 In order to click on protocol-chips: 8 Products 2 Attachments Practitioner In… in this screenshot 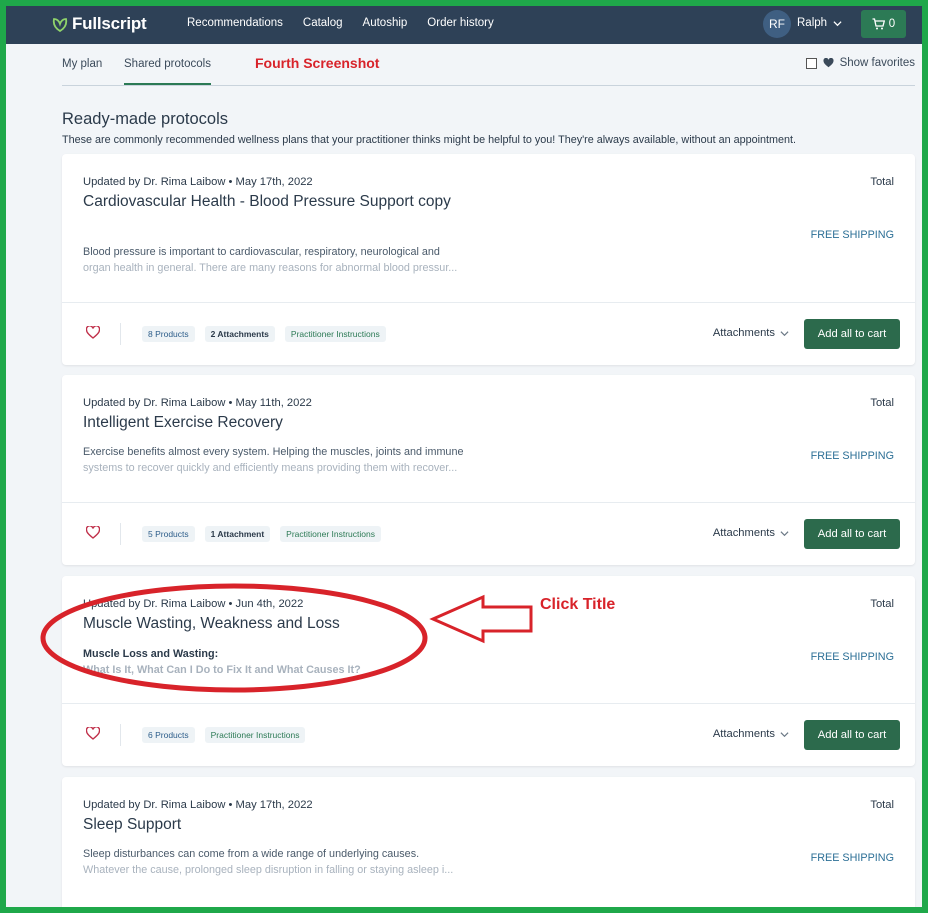, I will do `click(264, 334)`.